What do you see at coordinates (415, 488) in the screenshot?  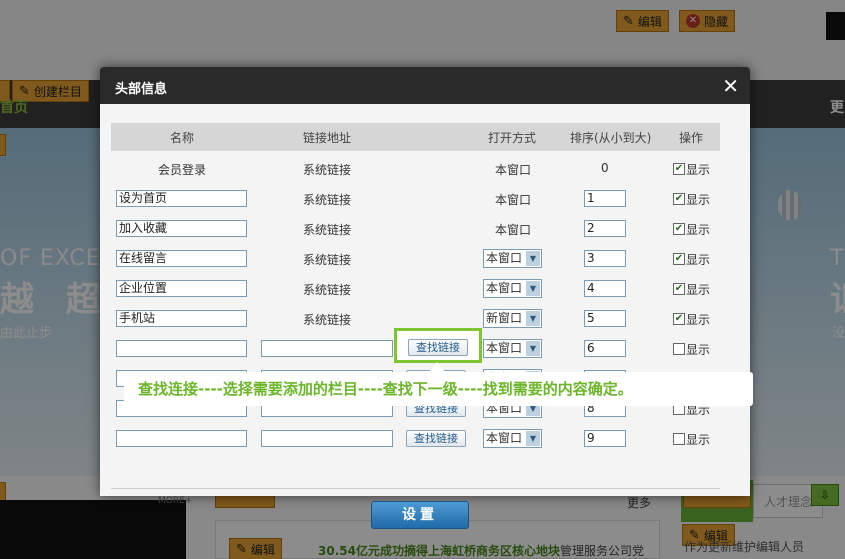 I see `divider` at bounding box center [415, 488].